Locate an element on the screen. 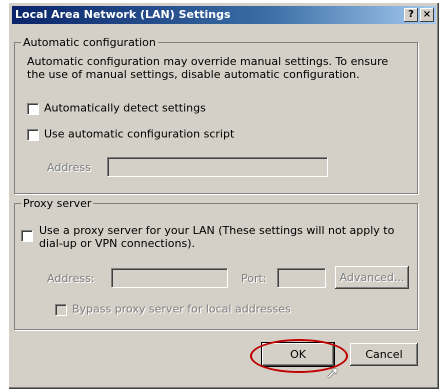 The image size is (447, 392). window-title: Local Area Network (LAN) Settings is located at coordinates (123, 14).